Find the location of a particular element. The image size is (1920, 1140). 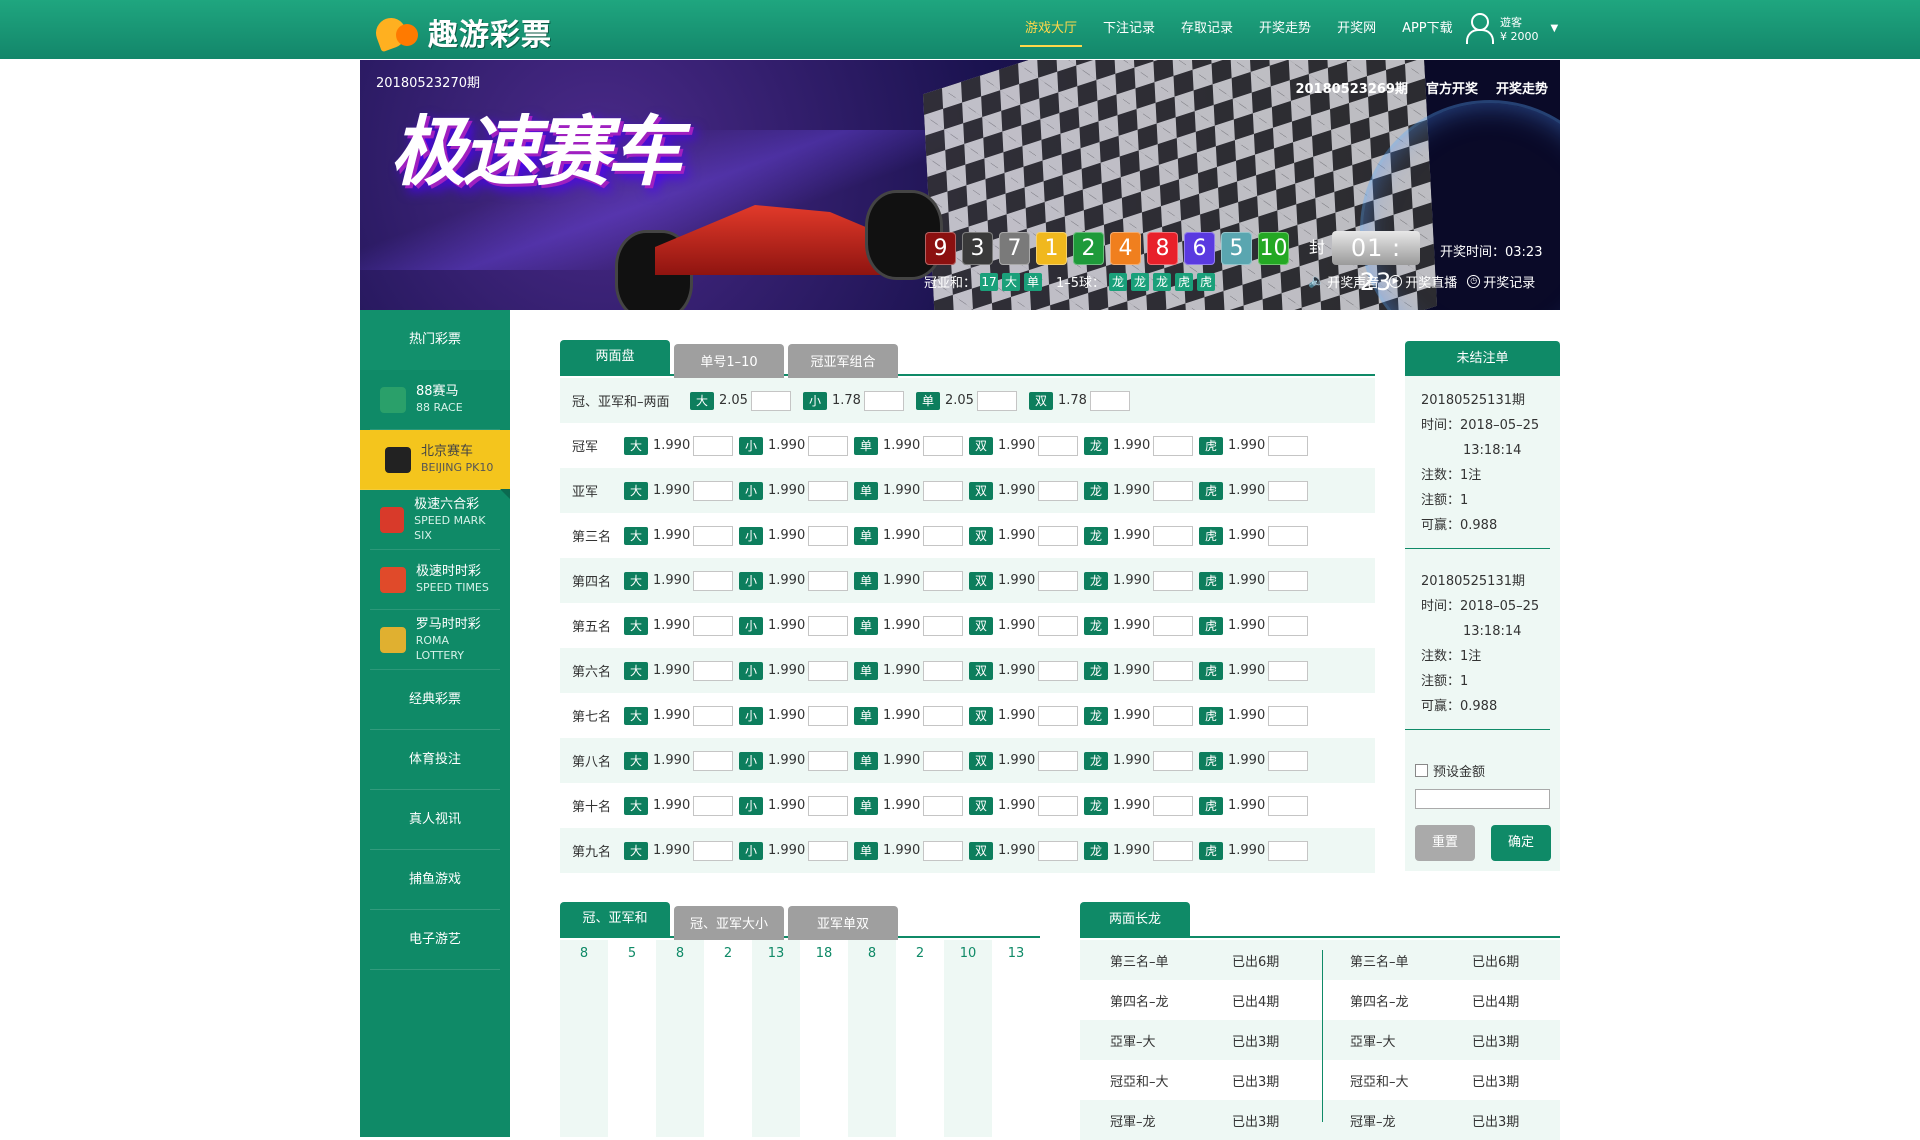

draw-live-button: ▶ 开奖直播 is located at coordinates (1423, 281).